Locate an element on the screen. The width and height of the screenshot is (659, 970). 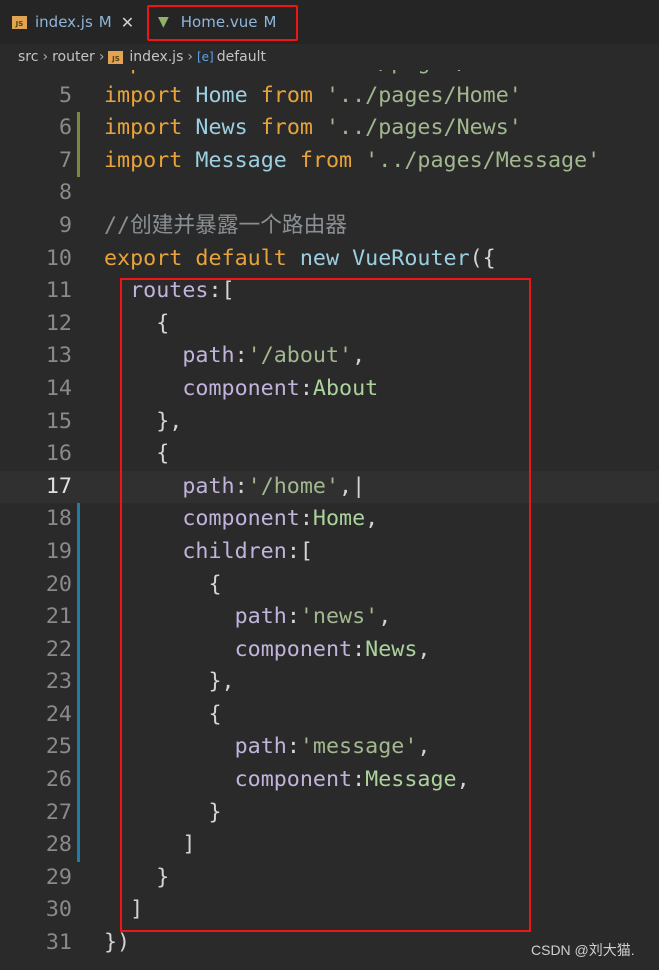
code-token: //创建并暴露一个路由器 is located at coordinates (225, 225).